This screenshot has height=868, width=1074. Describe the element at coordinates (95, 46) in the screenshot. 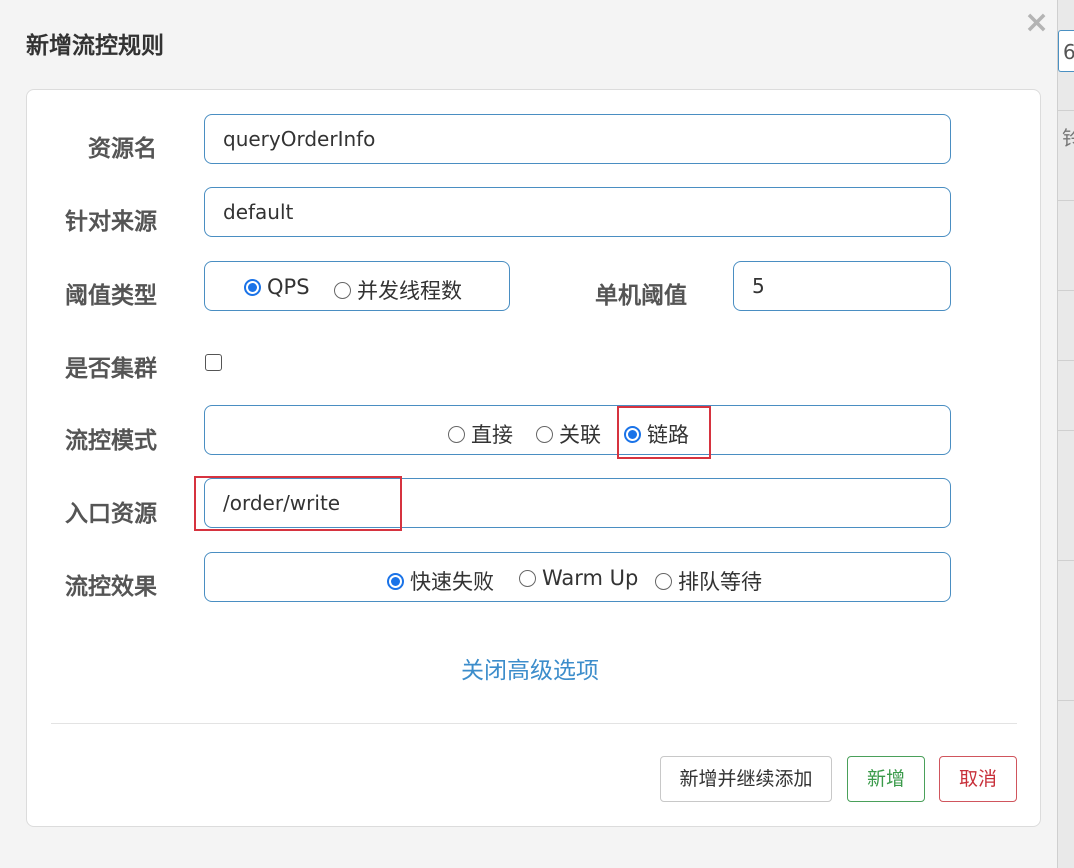

I see `dialog-title: 新增流控规则` at that location.